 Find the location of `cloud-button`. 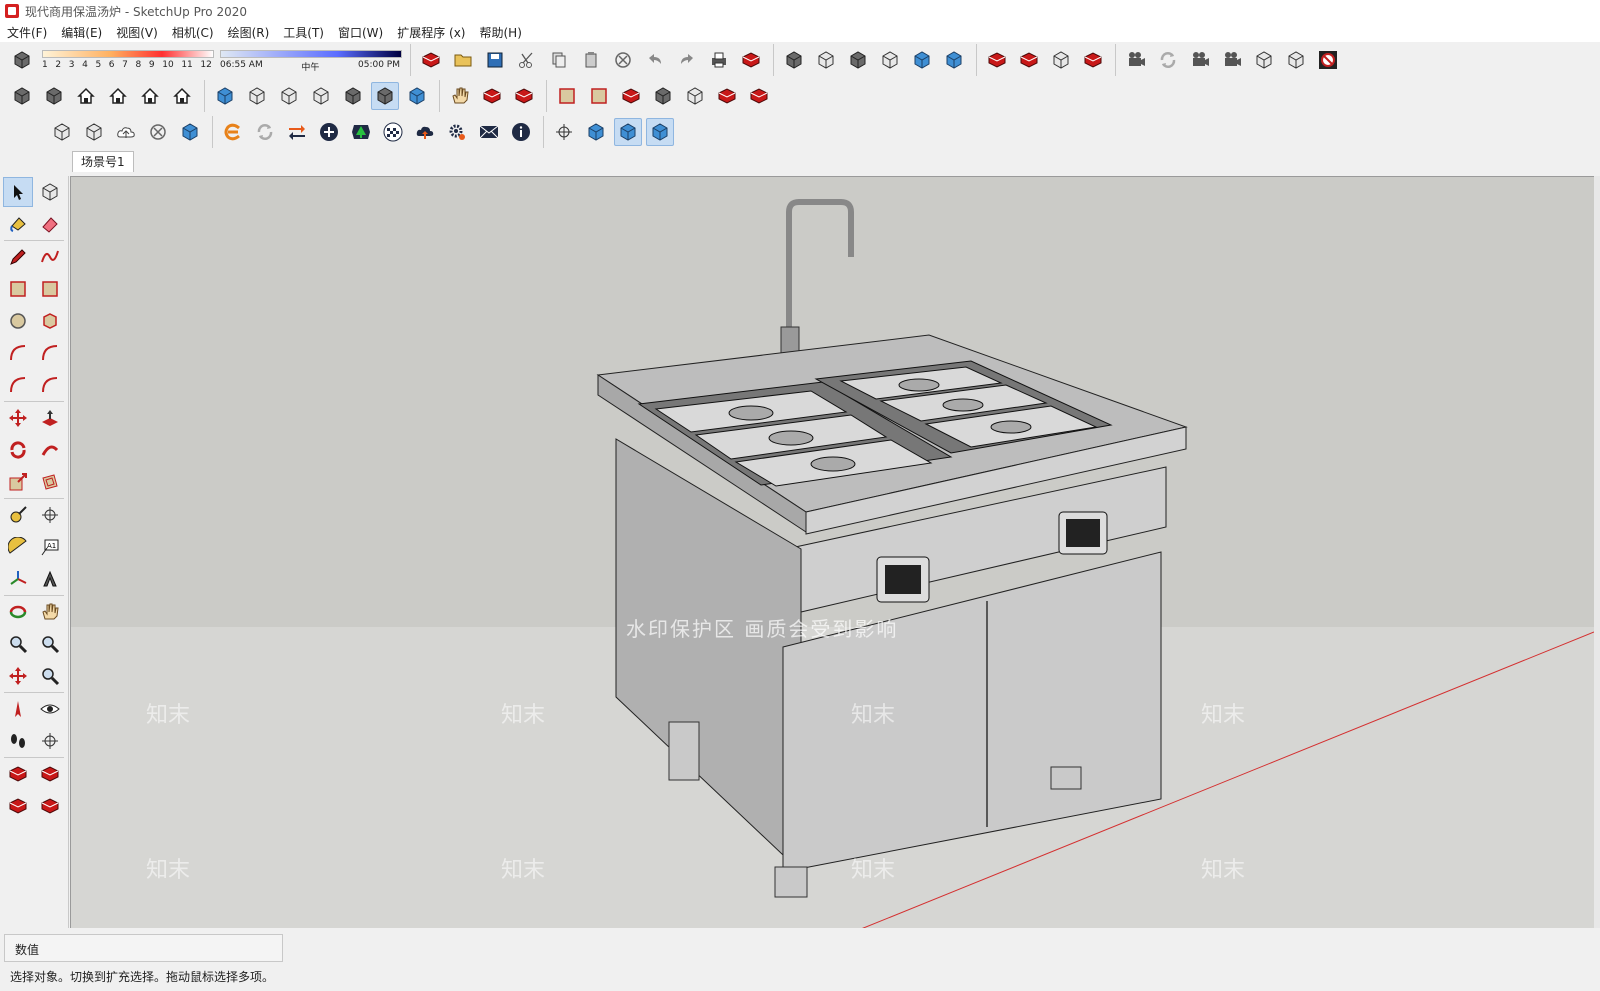

cloud-button is located at coordinates (126, 132).